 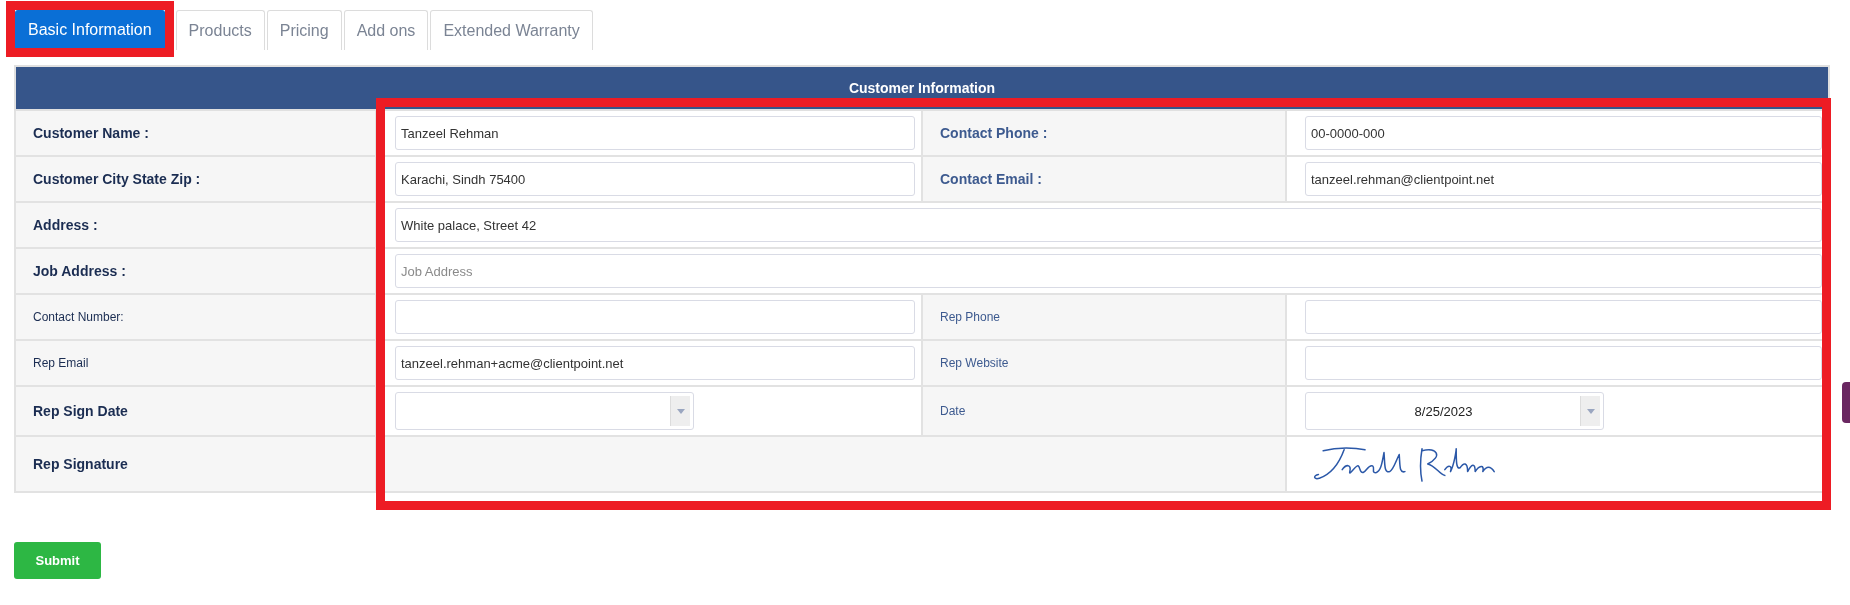 What do you see at coordinates (1108, 271) in the screenshot?
I see `text-field: Job Address` at bounding box center [1108, 271].